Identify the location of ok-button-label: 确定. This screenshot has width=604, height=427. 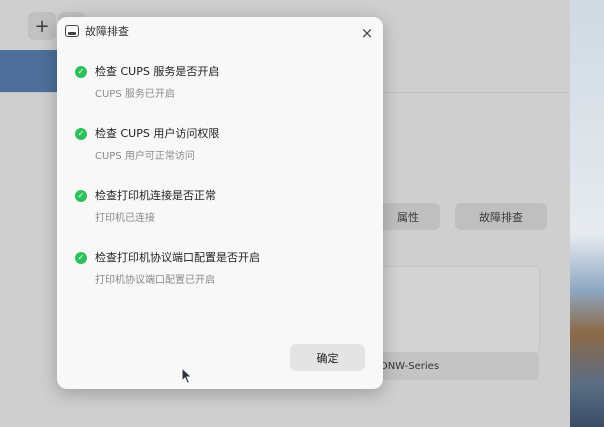
(327, 358).